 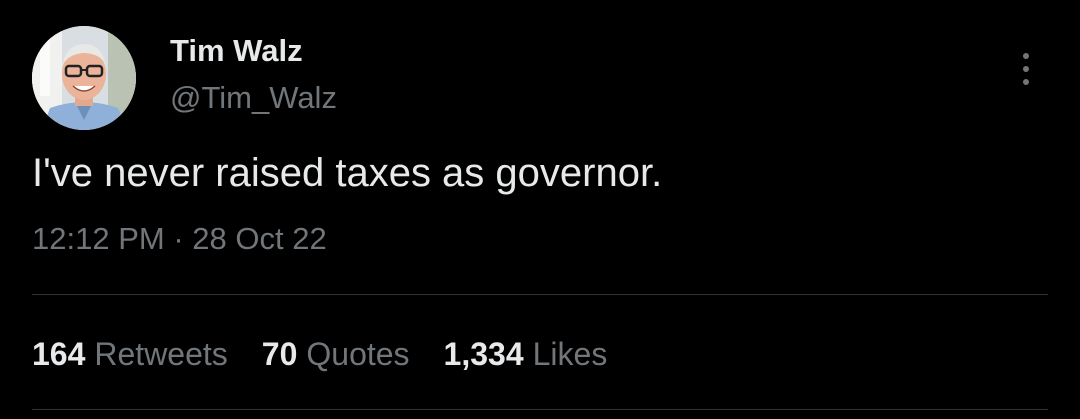 What do you see at coordinates (347, 173) in the screenshot?
I see `tweet-text: I've never raised taxes as governor.` at bounding box center [347, 173].